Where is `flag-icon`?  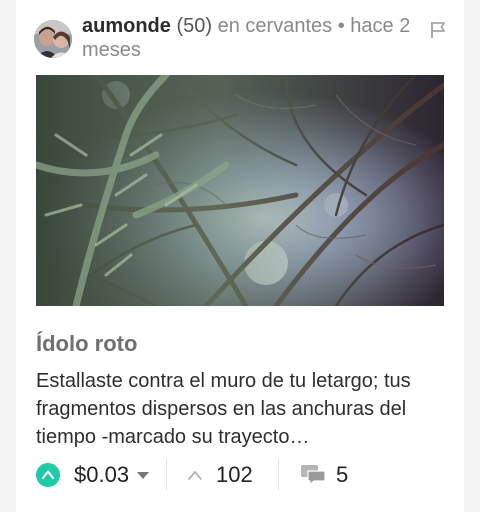 flag-icon is located at coordinates (438, 30).